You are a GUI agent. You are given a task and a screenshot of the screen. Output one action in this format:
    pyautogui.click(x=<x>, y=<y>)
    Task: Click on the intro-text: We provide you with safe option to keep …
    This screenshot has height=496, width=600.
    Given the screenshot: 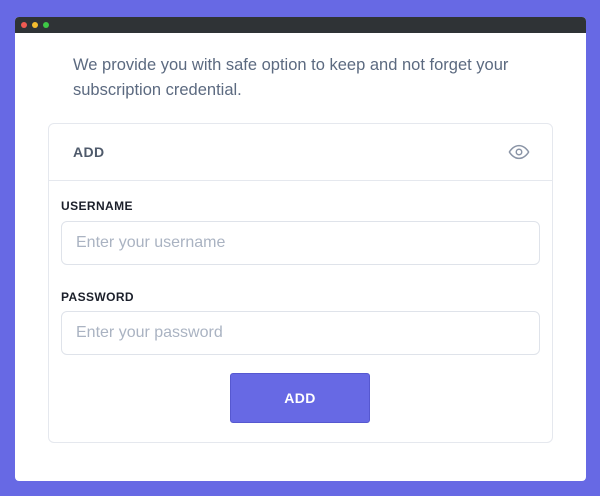 What is the action you would take?
    pyautogui.click(x=291, y=77)
    